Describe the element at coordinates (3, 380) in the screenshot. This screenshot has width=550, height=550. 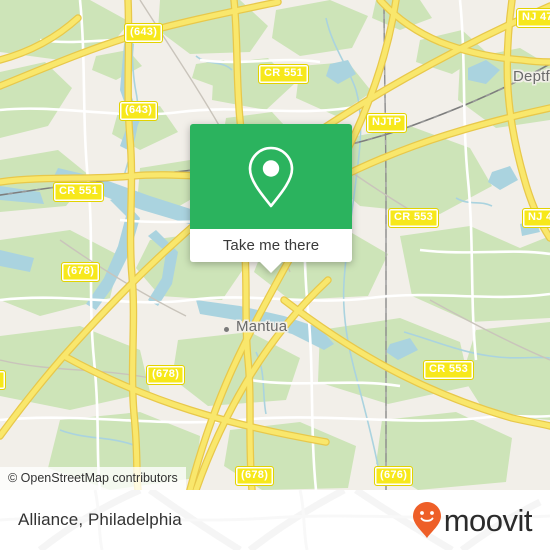
I see `road-shield-edge-clipped: )` at that location.